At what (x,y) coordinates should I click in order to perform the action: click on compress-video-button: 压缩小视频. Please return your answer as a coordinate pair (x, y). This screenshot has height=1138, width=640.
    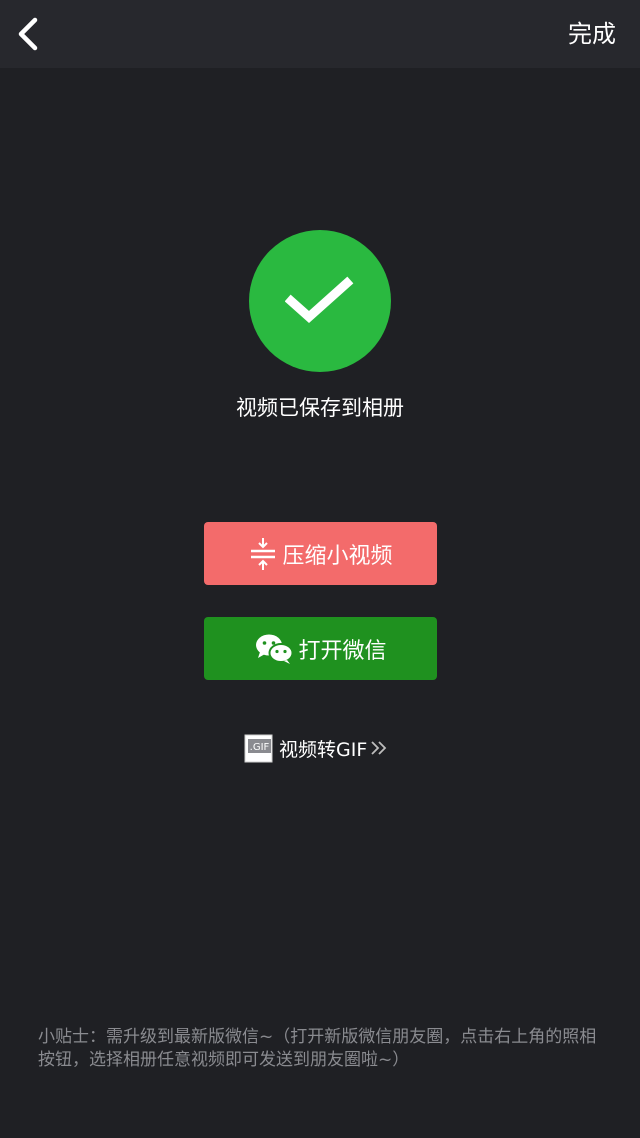
    Looking at the image, I should click on (320, 553).